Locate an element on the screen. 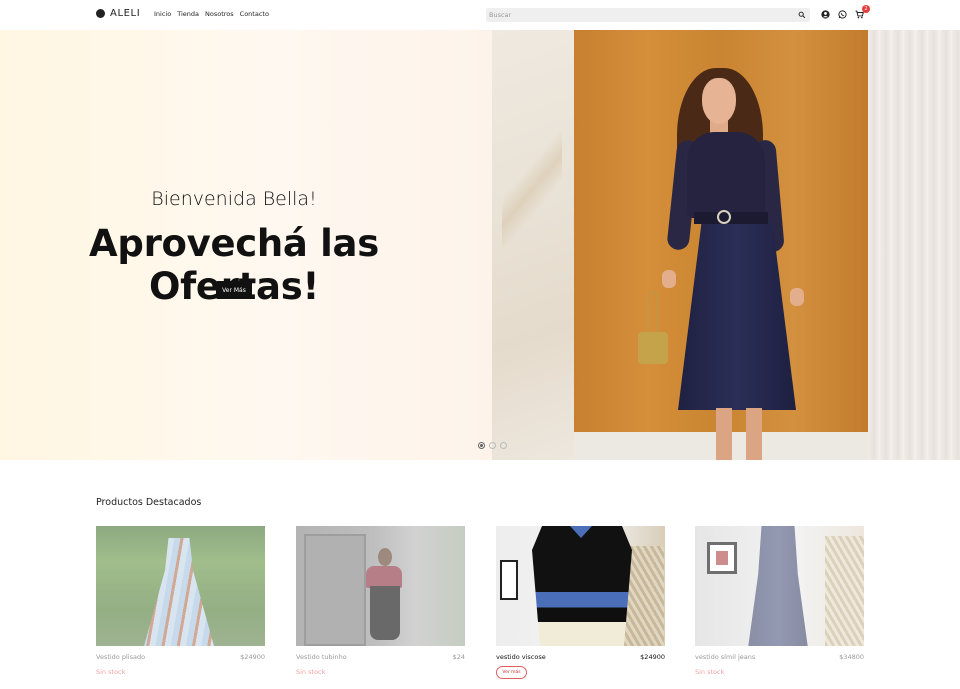  barn-door is located at coordinates (335, 590).